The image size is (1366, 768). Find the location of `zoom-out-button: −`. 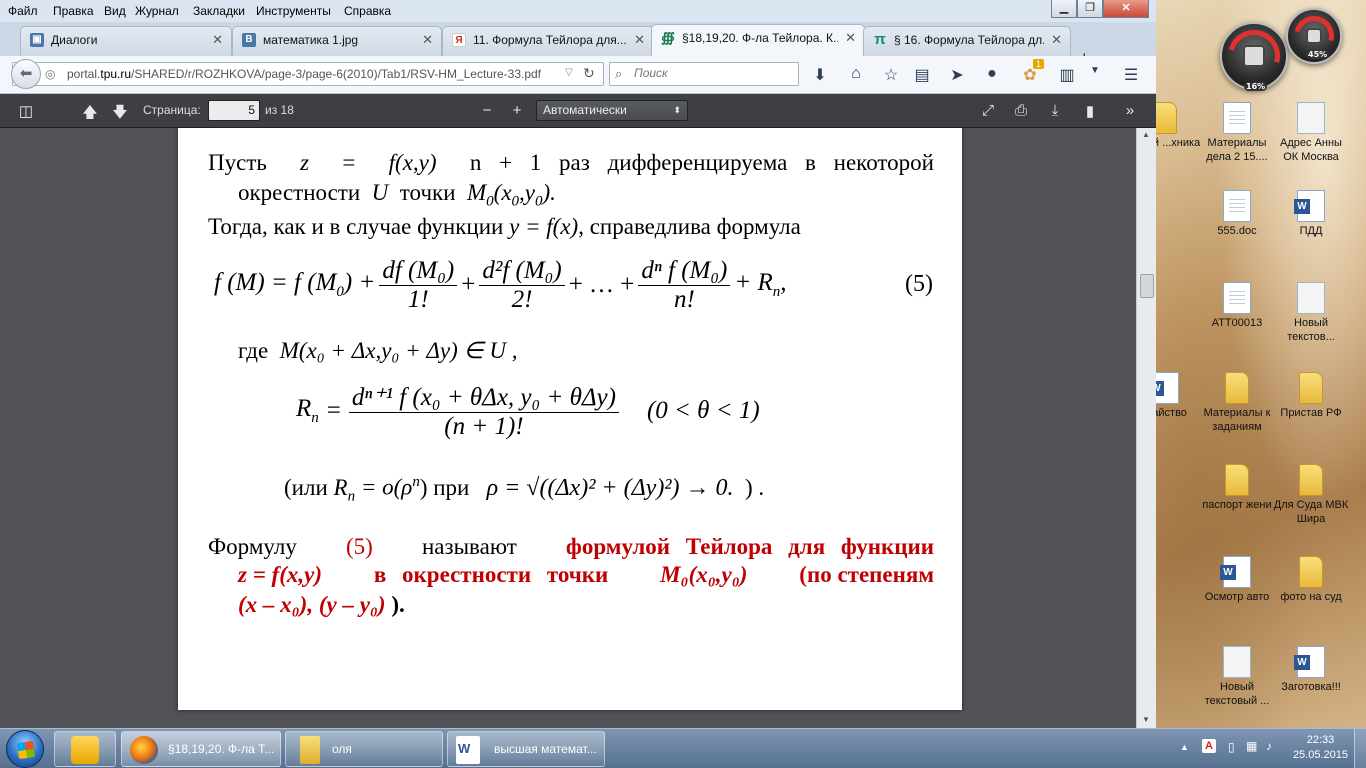

zoom-out-button: − is located at coordinates (487, 110).